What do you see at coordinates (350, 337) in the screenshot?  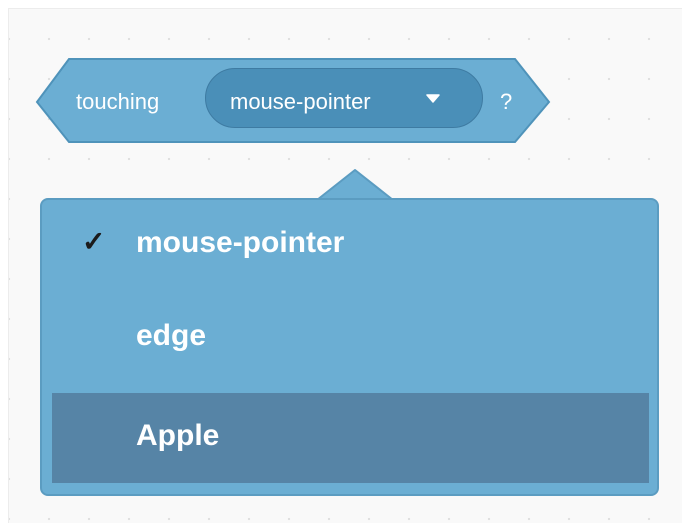 I see `menu-item-edge: edge` at bounding box center [350, 337].